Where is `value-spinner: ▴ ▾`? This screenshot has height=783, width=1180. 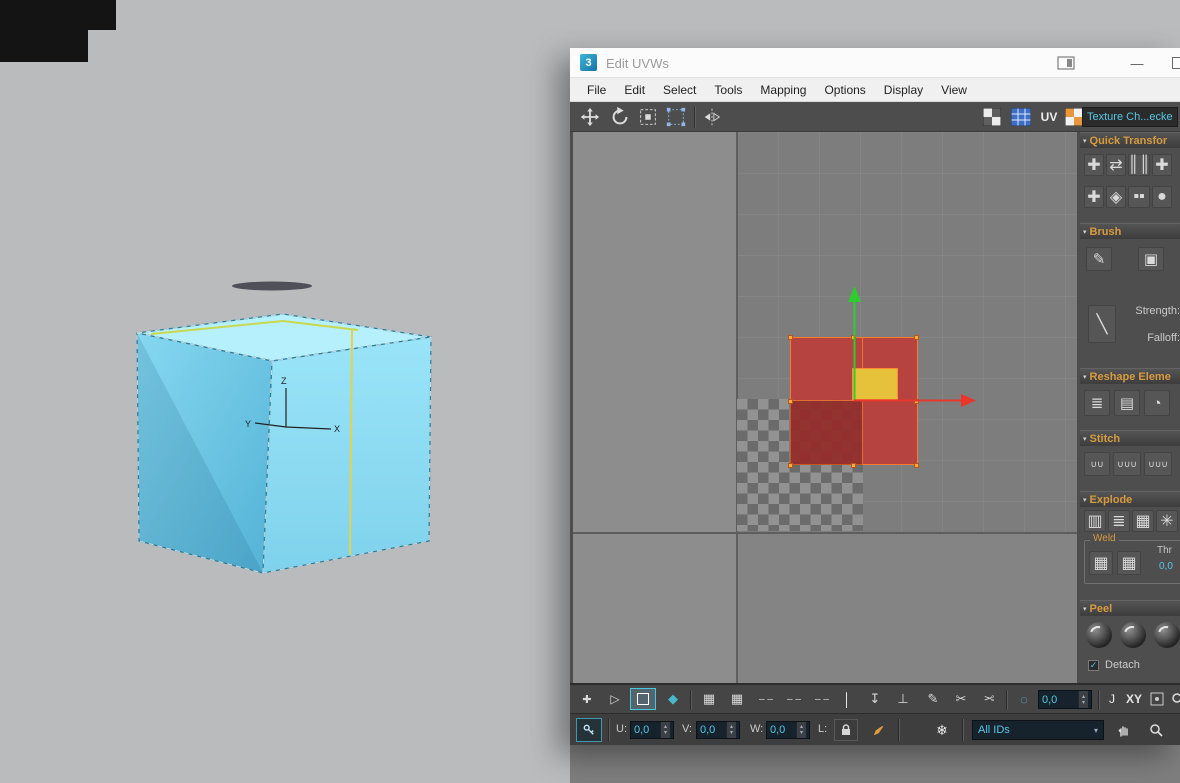 value-spinner: ▴ ▾ is located at coordinates (1083, 699).